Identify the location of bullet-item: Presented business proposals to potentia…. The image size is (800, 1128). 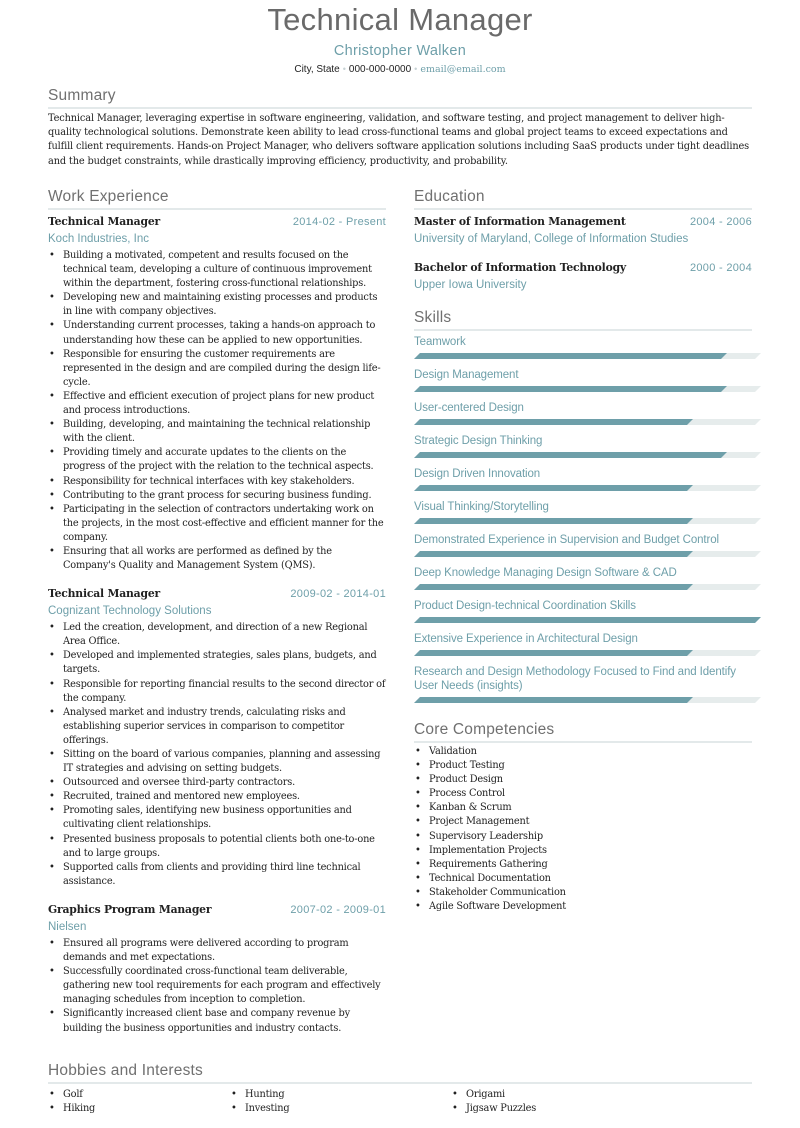
(217, 847).